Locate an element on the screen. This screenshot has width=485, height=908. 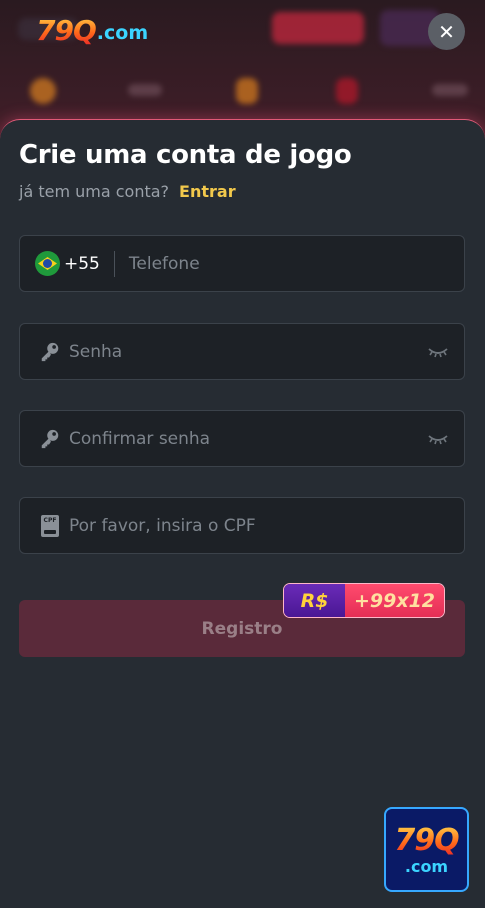
logo-text: 79Q is located at coordinates (66, 30).